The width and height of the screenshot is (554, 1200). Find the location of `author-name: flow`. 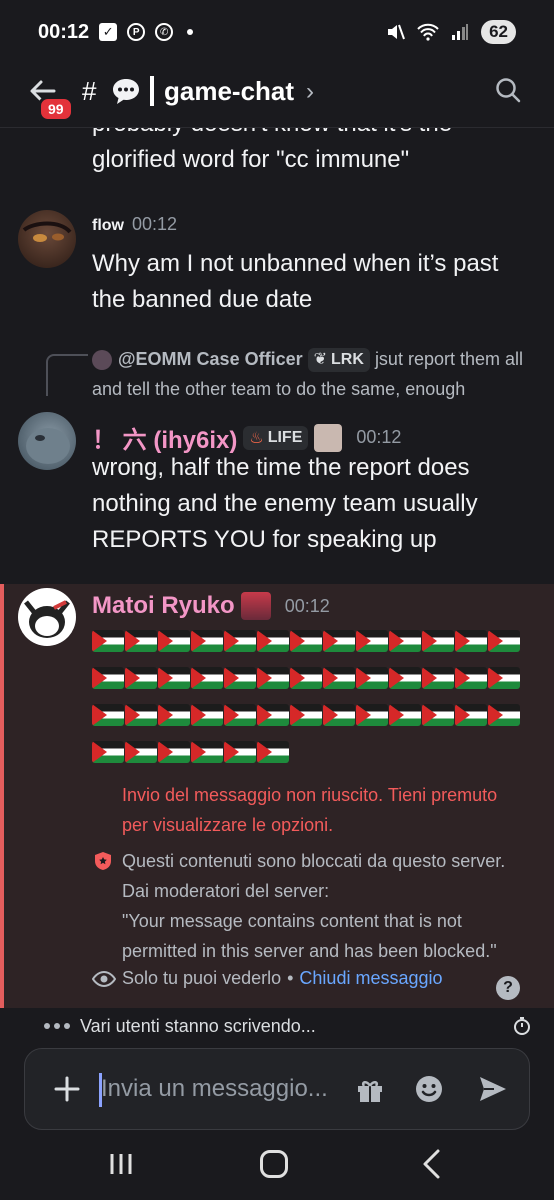

author-name: flow is located at coordinates (108, 226).